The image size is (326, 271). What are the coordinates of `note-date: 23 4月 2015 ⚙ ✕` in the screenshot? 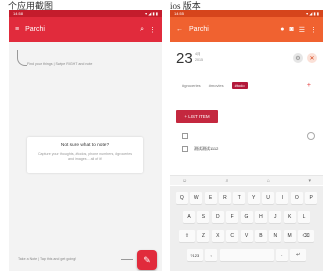 It's located at (246, 59).